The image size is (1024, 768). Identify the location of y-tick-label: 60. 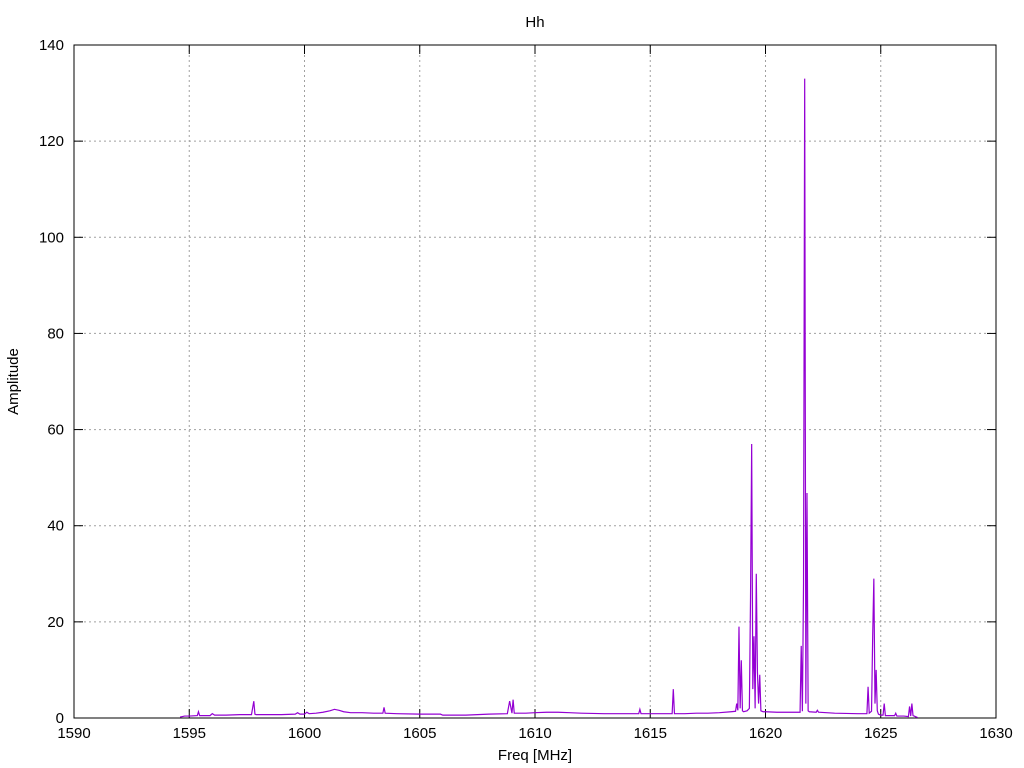
(55, 430).